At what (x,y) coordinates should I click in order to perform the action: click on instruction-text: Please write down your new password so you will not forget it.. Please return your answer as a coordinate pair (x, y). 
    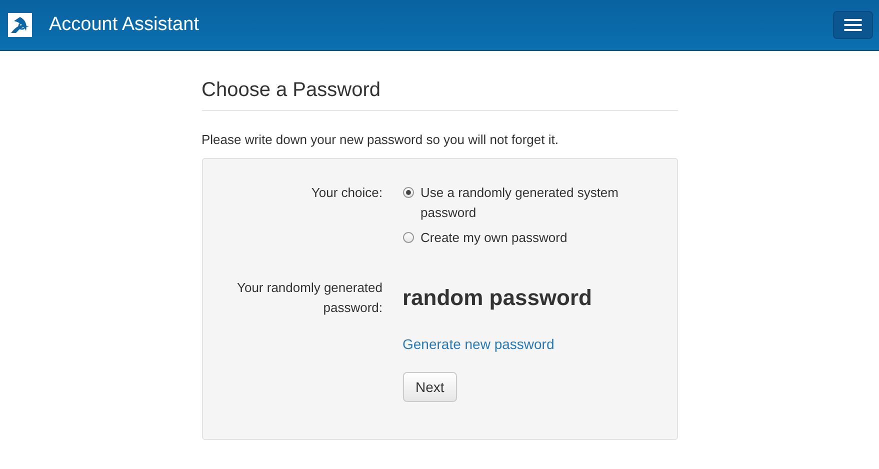
    Looking at the image, I should click on (380, 139).